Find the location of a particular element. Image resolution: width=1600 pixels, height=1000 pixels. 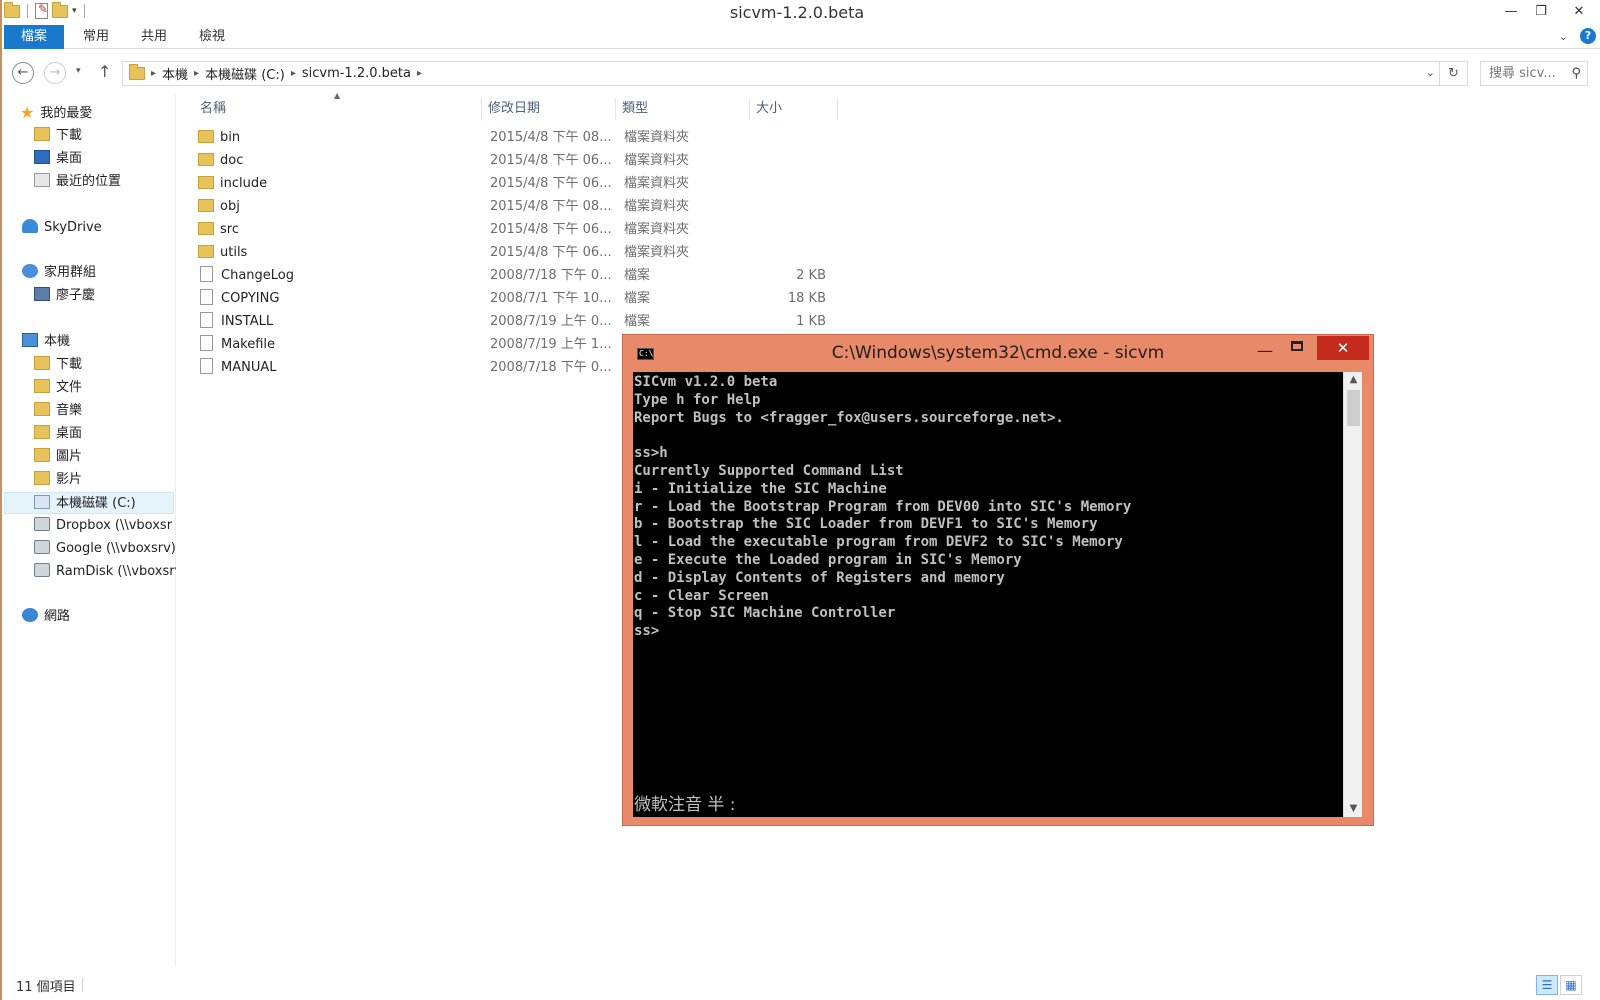

breadcrumb-this-pc: 本機 is located at coordinates (175, 73).